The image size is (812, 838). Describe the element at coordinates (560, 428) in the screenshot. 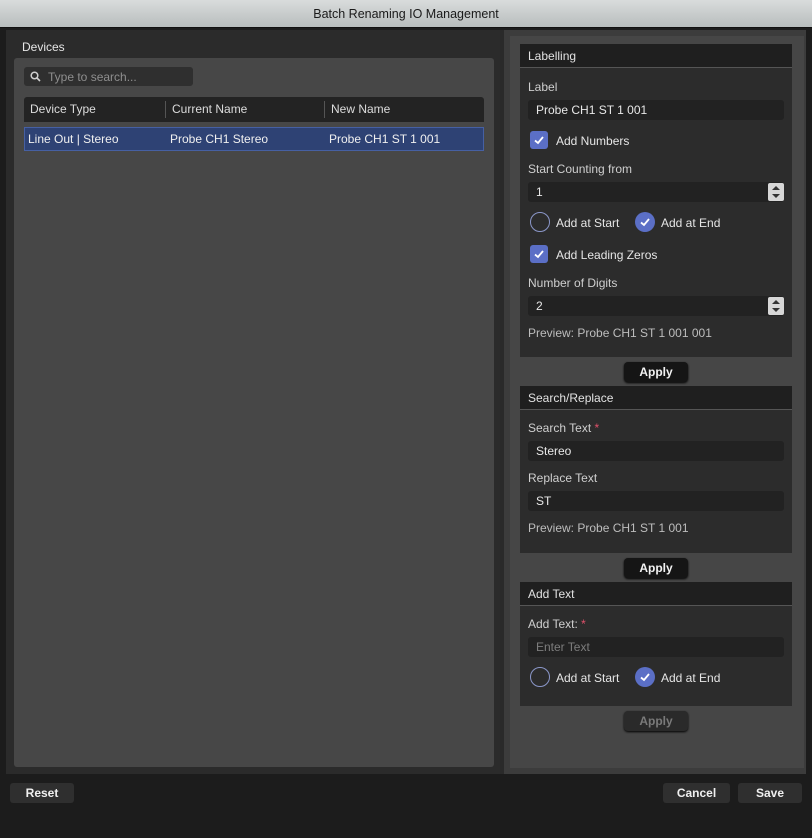

I see `search-text-caption-label: Search Text` at that location.